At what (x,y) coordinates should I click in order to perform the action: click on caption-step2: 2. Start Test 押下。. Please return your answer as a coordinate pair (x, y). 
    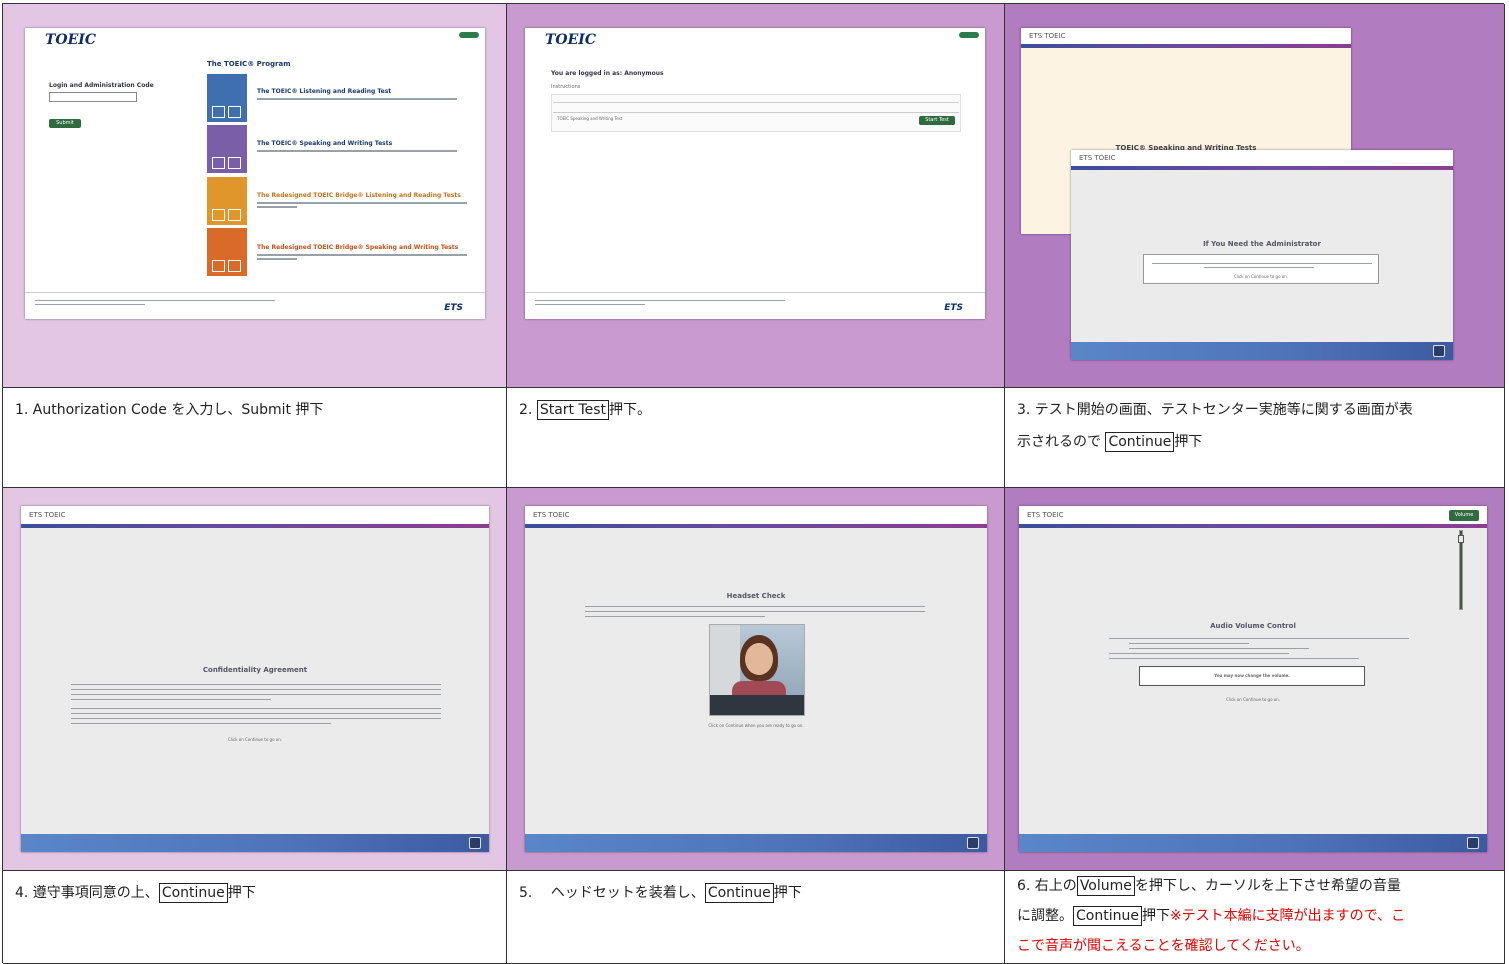
    Looking at the image, I should click on (756, 438).